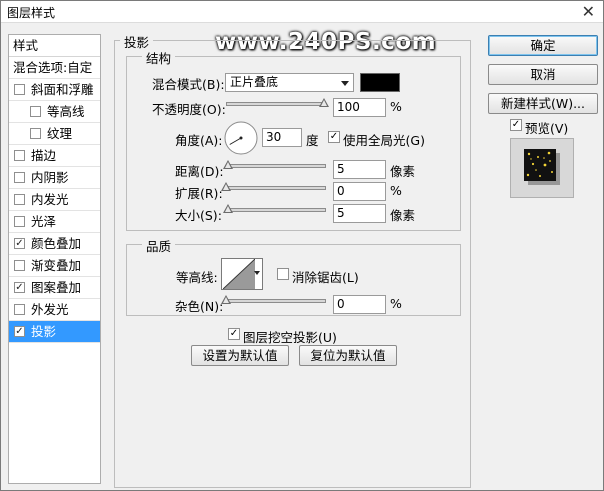 The height and width of the screenshot is (491, 604). What do you see at coordinates (403, 215) in the screenshot?
I see `size-unit: 像素` at bounding box center [403, 215].